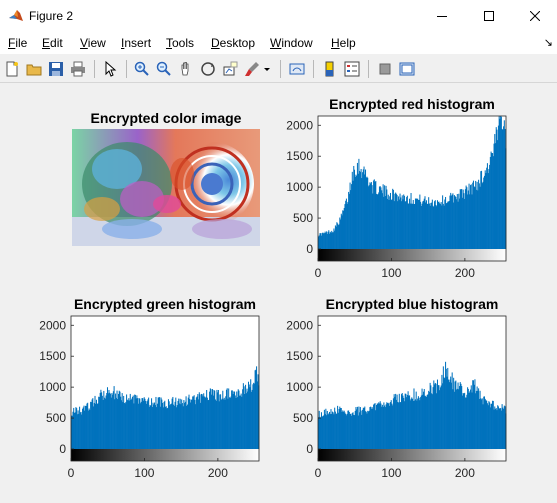 This screenshot has width=557, height=503. What do you see at coordinates (166, 187) in the screenshot?
I see `encrypted-color-image` at bounding box center [166, 187].